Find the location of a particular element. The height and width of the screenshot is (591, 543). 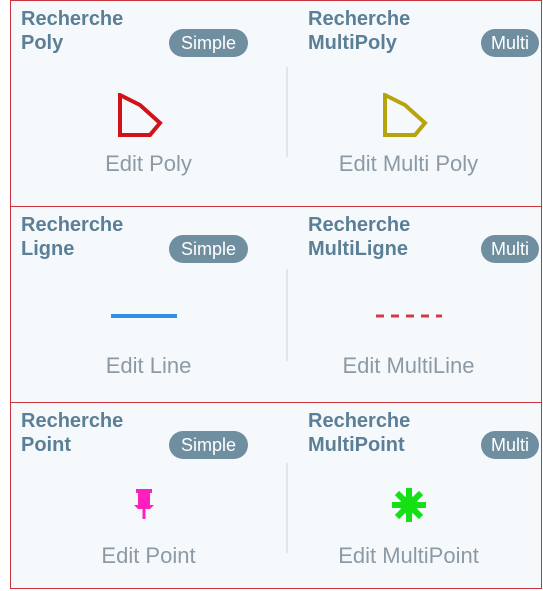

line-multi-title: Recherche MultiLigne is located at coordinates (359, 237).